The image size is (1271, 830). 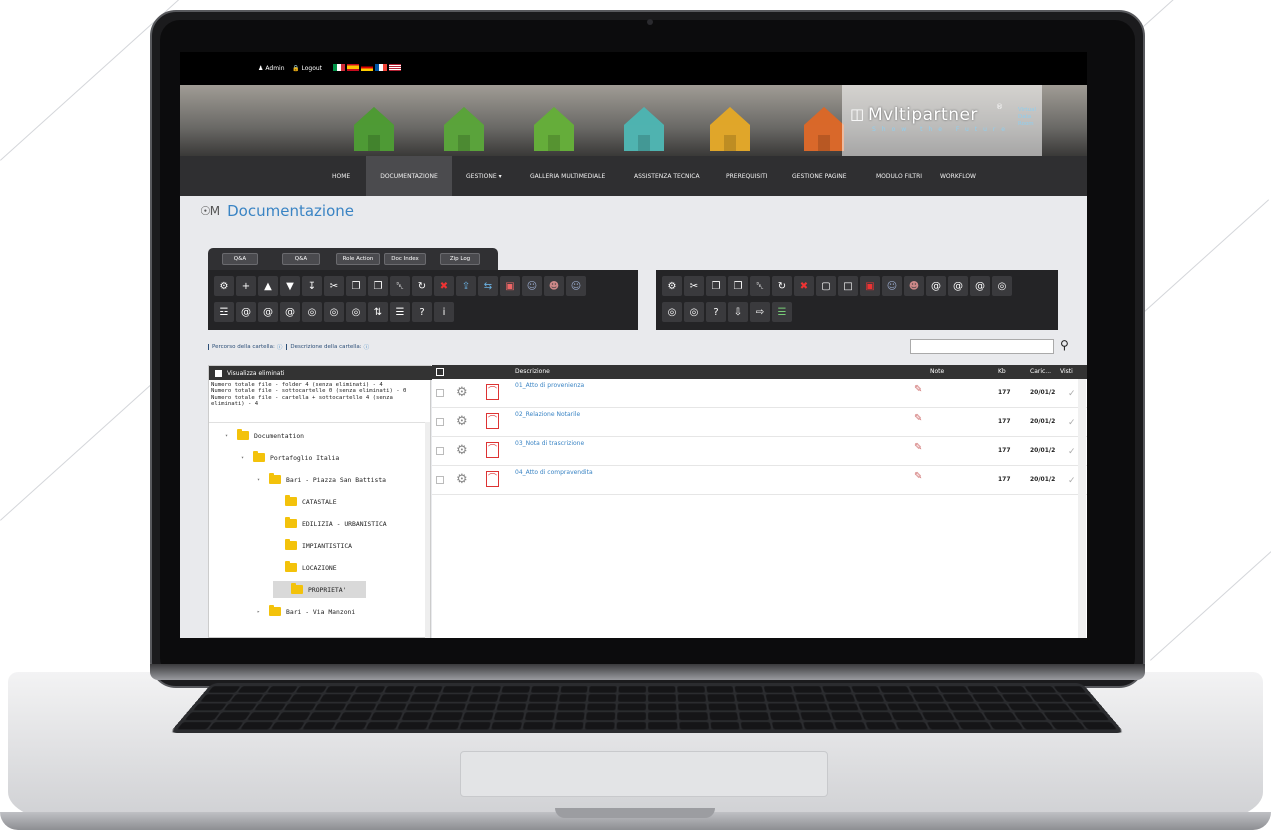 What do you see at coordinates (341, 176) in the screenshot?
I see `menu-home: HOME` at bounding box center [341, 176].